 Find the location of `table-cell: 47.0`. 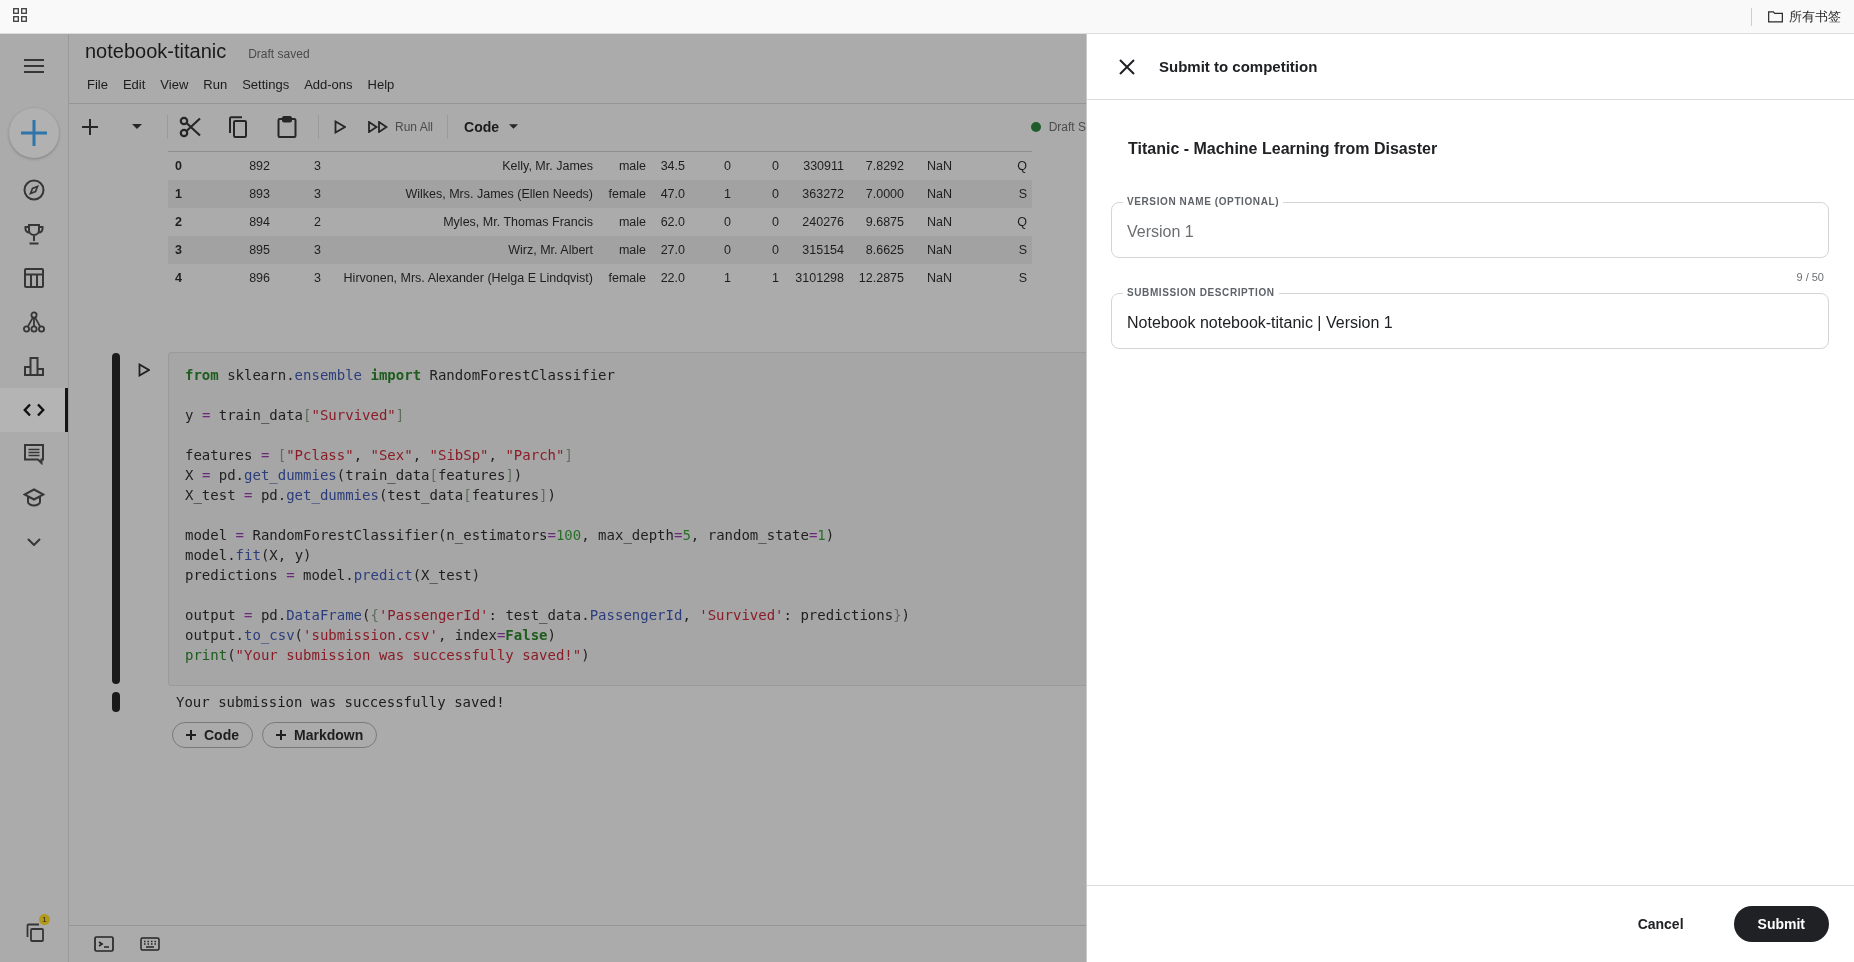

table-cell: 47.0 is located at coordinates (672, 194).